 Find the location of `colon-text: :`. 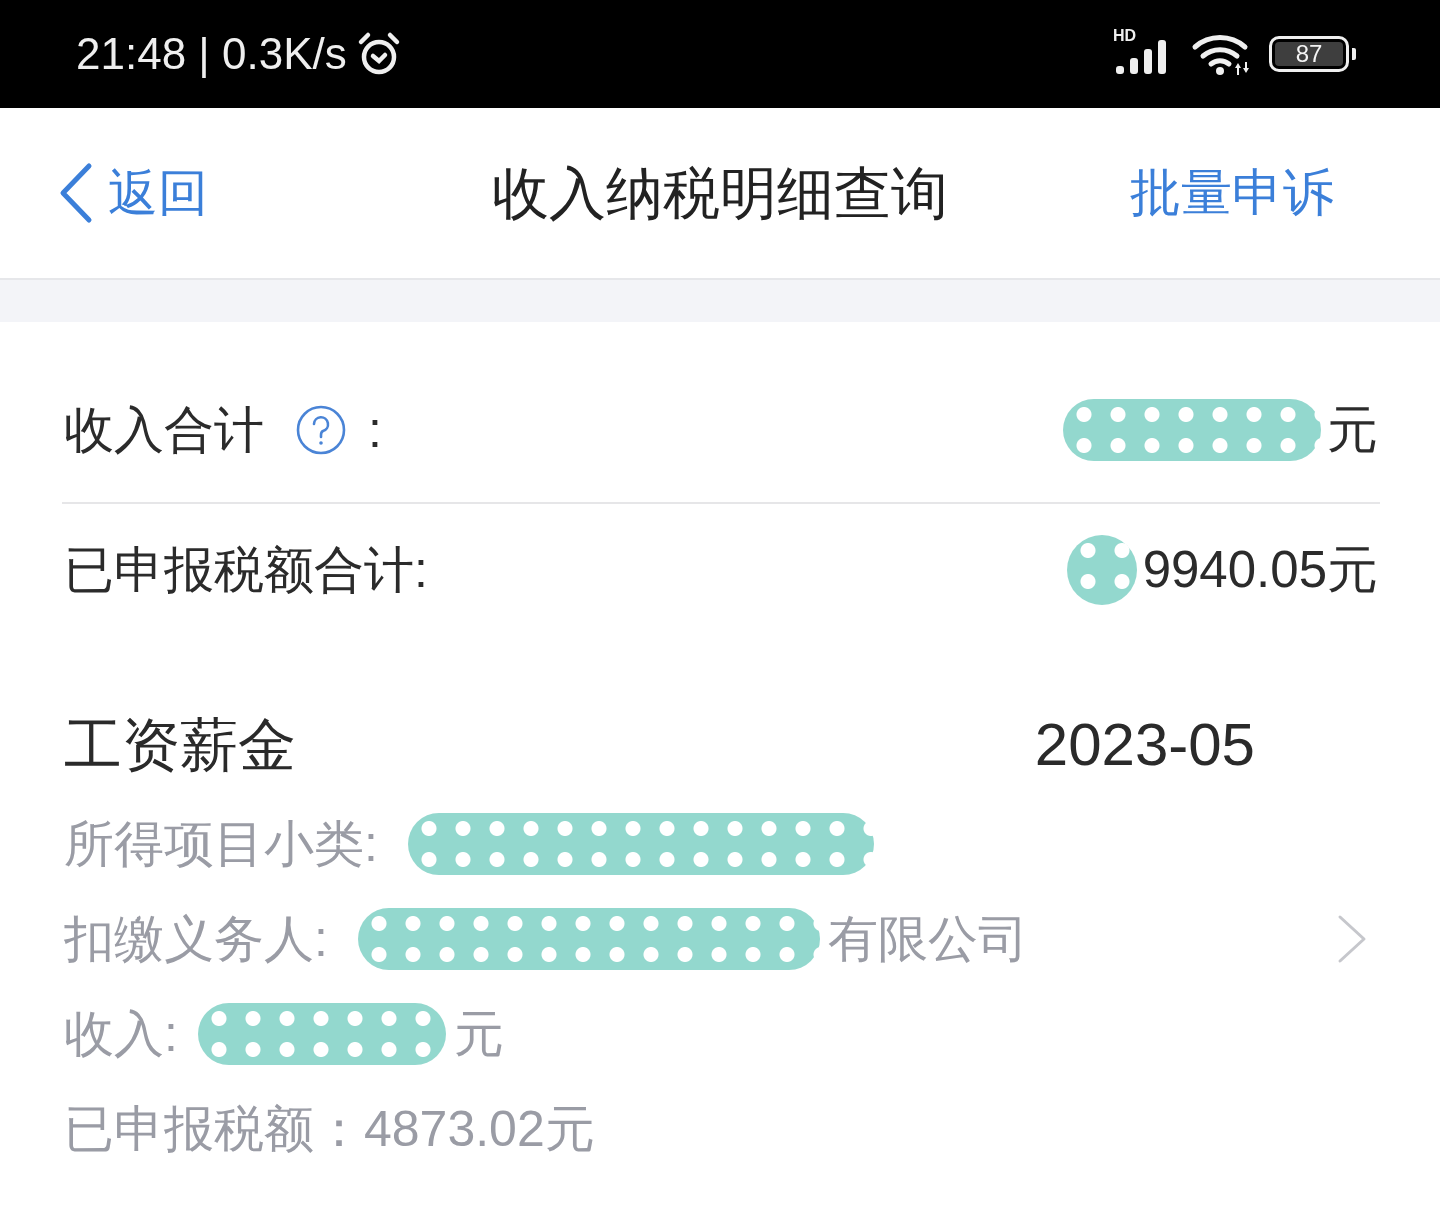

colon-text: : is located at coordinates (375, 430).